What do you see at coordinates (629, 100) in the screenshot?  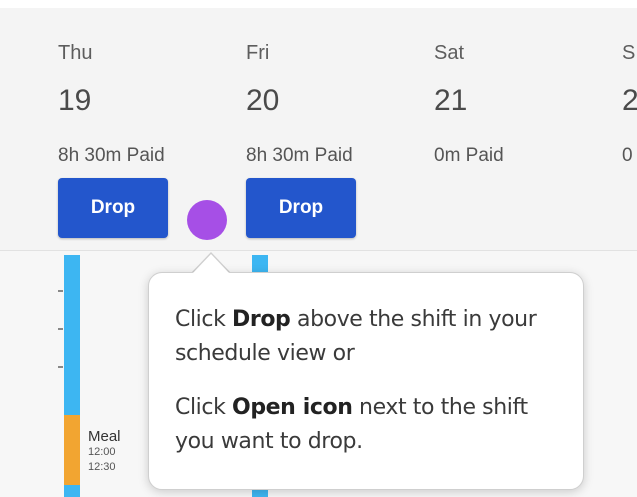 I see `day-date: 2` at bounding box center [629, 100].